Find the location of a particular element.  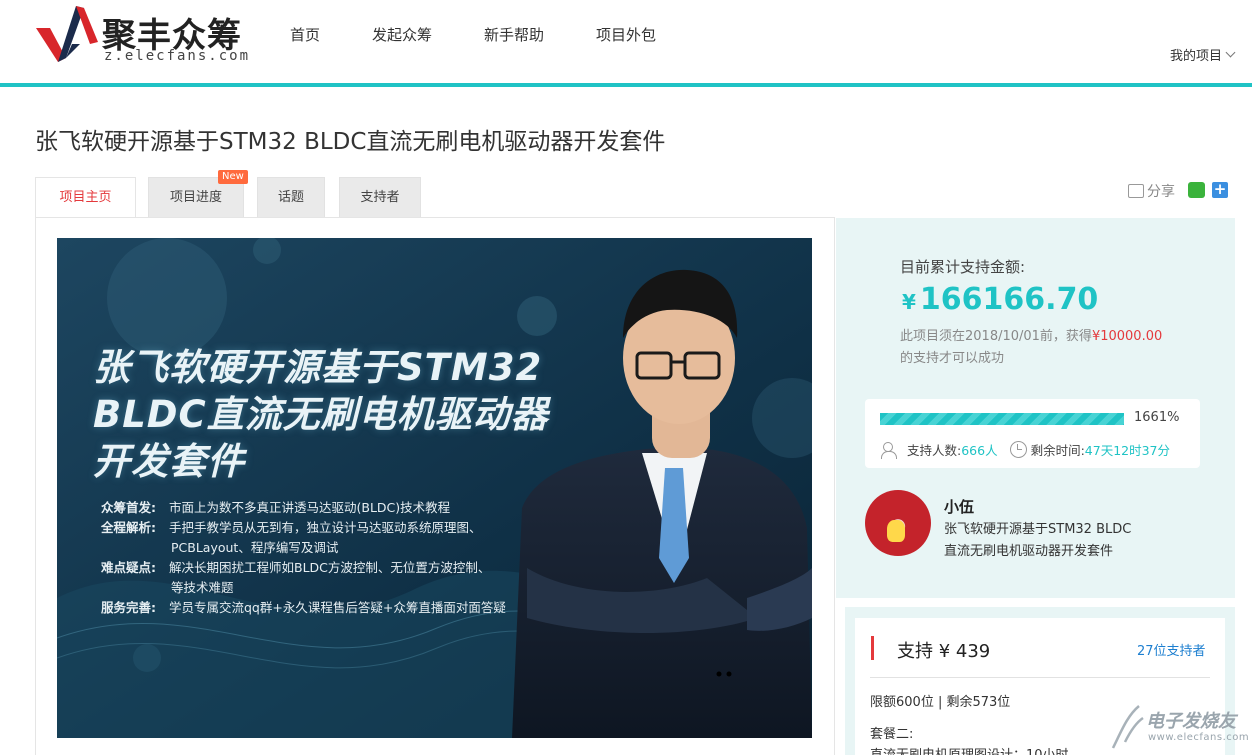

my-projects-menu: 我的项目 is located at coordinates (1202, 54).